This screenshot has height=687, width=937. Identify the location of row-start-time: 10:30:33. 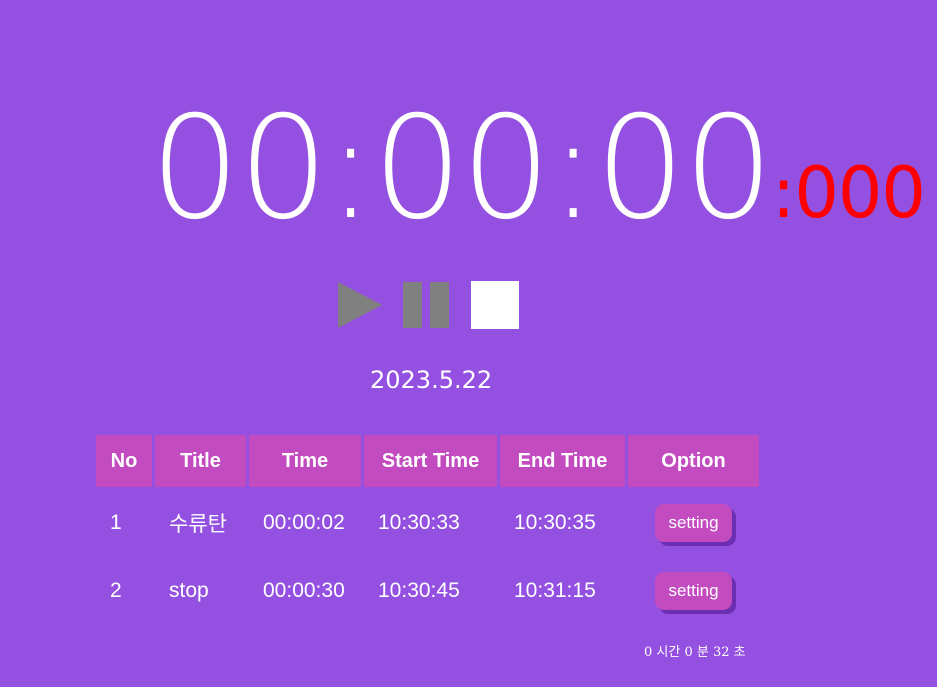
(419, 522).